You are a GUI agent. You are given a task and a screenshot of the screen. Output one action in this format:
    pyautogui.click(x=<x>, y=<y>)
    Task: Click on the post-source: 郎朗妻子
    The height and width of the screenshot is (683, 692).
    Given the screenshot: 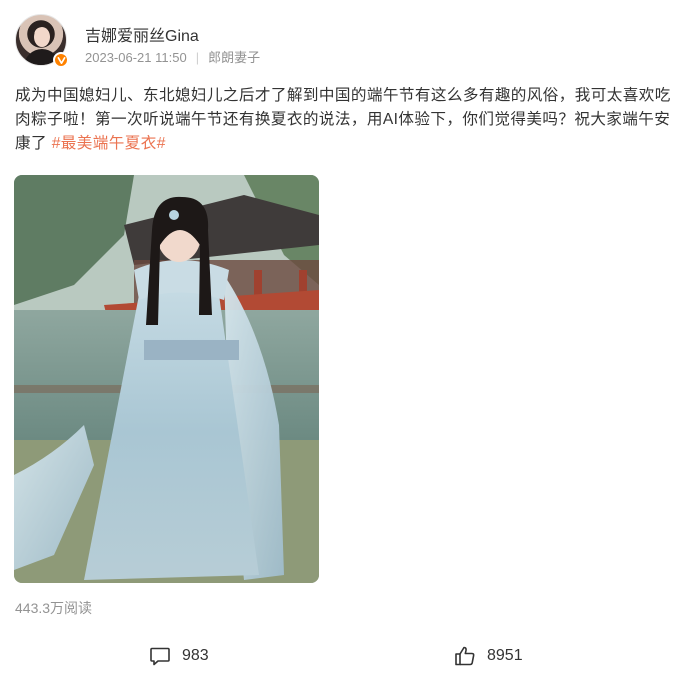 What is the action you would take?
    pyautogui.click(x=234, y=57)
    